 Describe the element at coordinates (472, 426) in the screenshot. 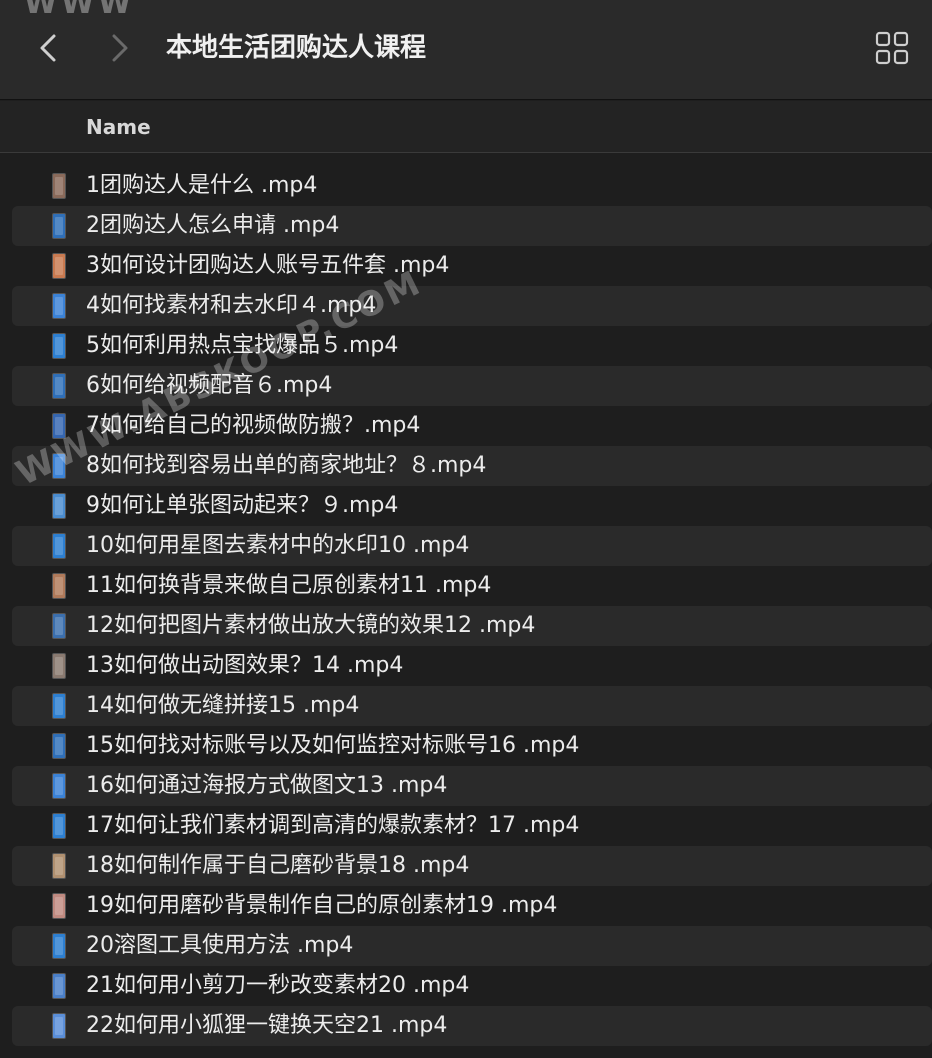

I see `file-row: 7如何给自己的视频做防搬？.mp4` at that location.